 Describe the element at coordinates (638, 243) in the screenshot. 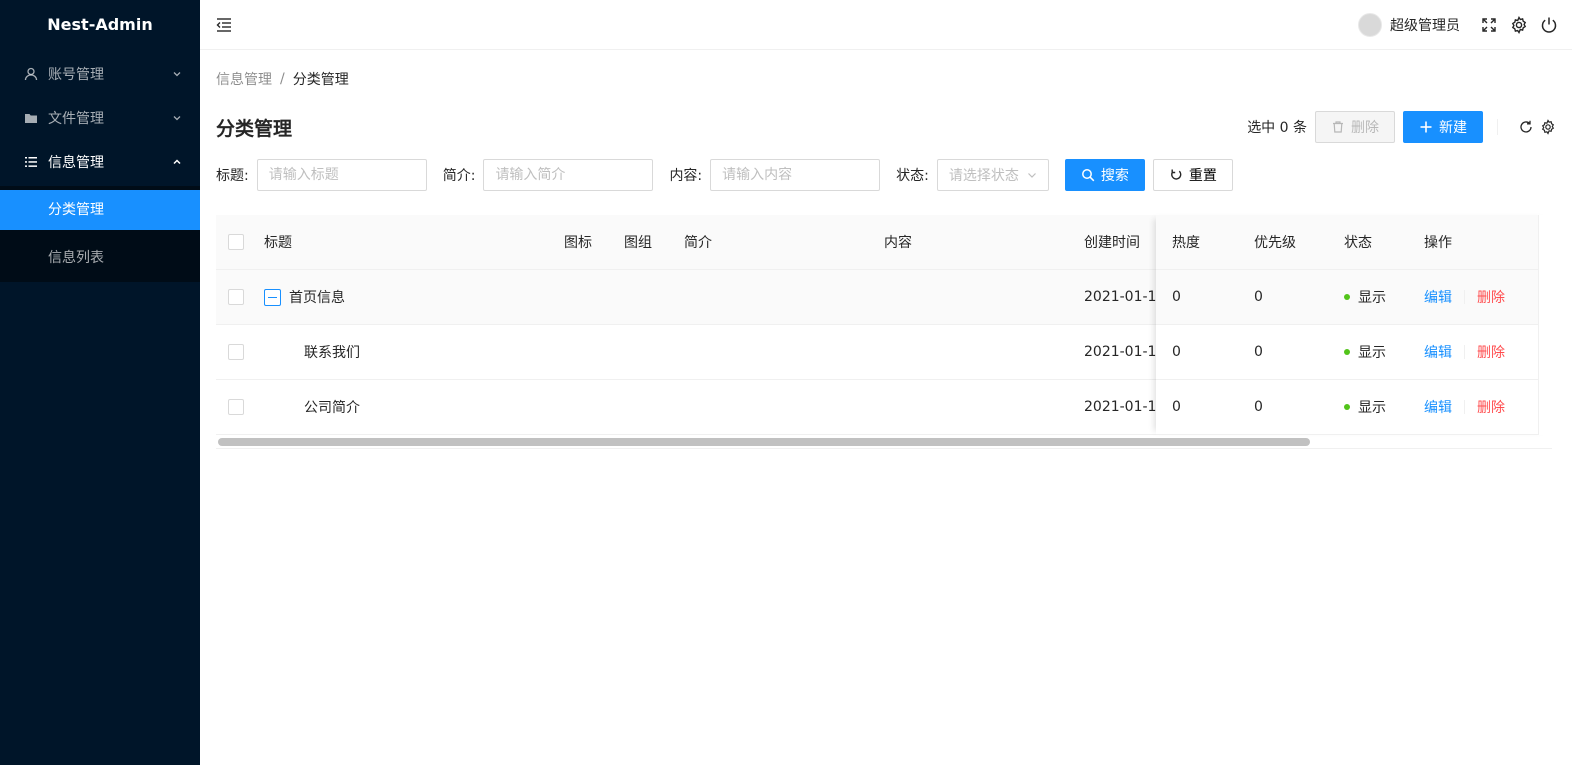

I see `column-header-group: 图组` at that location.